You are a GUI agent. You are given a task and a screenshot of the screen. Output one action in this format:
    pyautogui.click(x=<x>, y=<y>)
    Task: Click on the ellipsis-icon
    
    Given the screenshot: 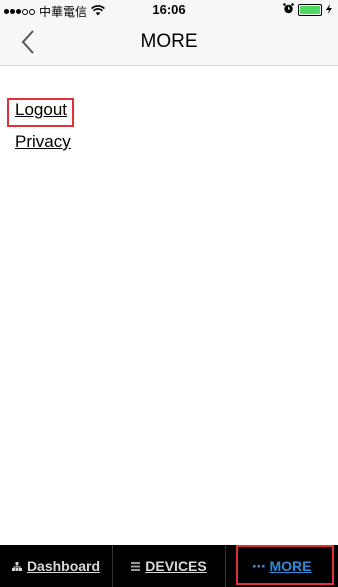 What is the action you would take?
    pyautogui.click(x=258, y=566)
    